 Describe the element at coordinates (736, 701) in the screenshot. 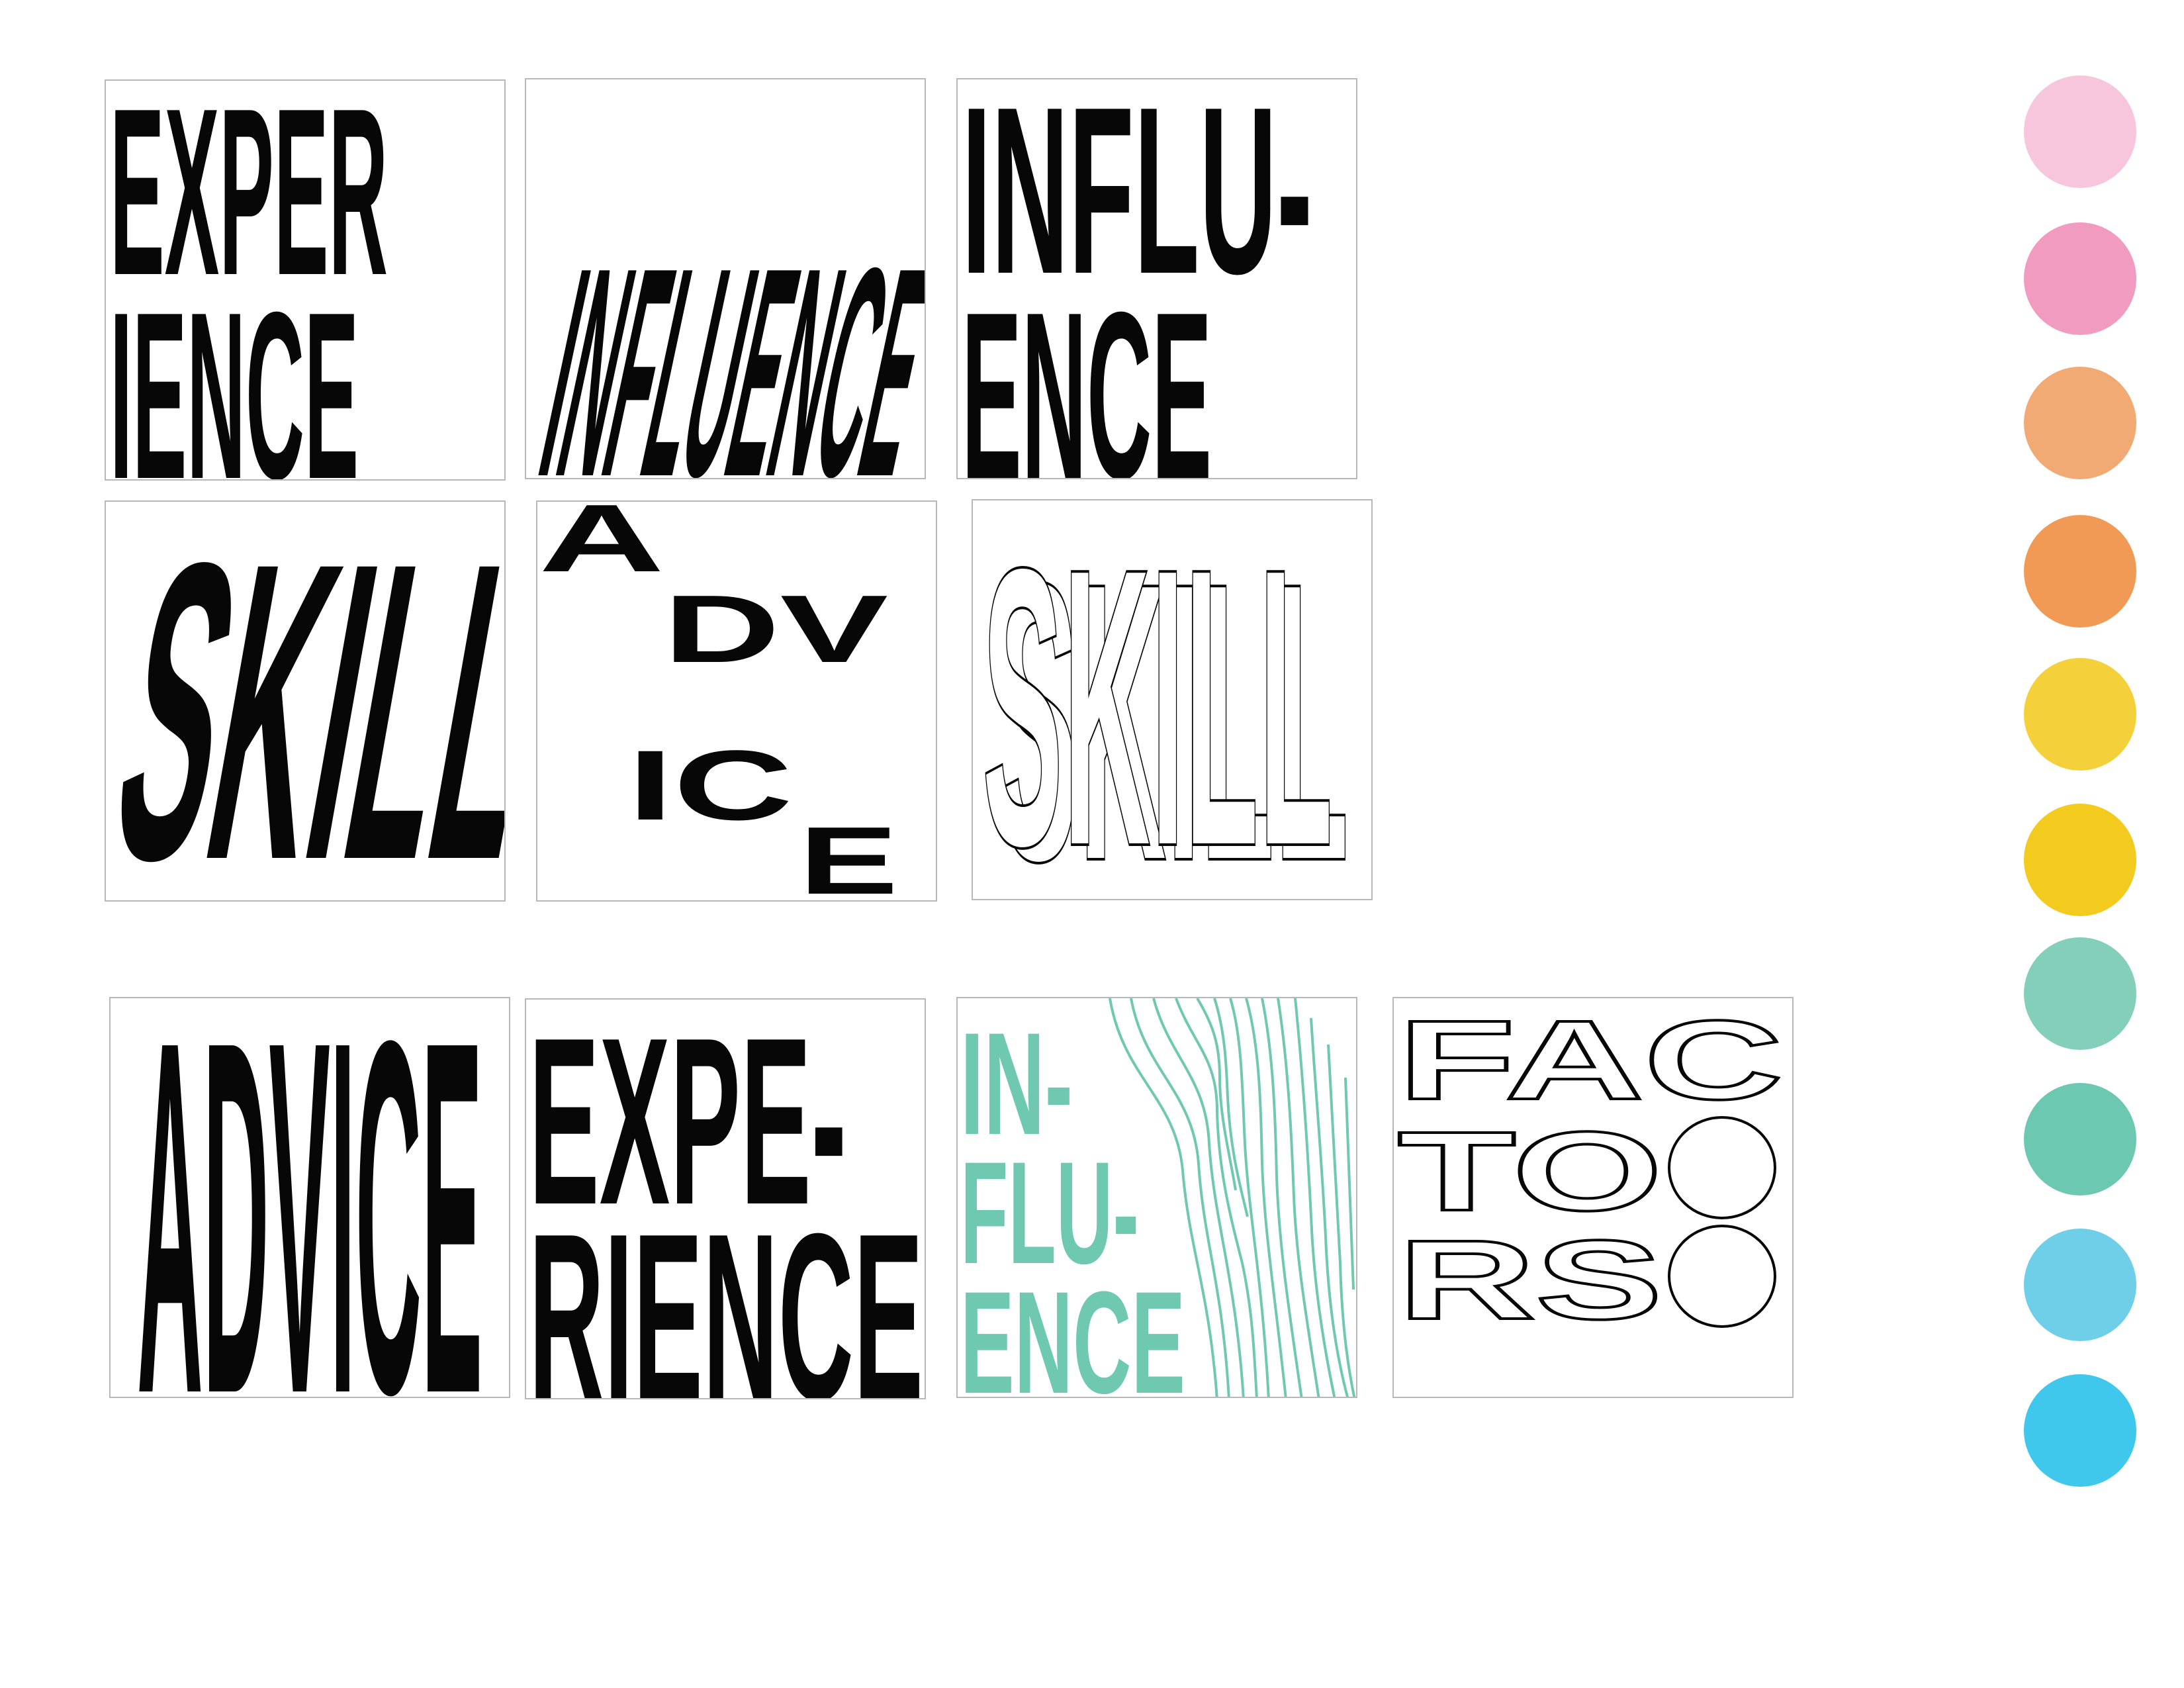

I see `tile-advice-scattered: A DV IC E` at that location.